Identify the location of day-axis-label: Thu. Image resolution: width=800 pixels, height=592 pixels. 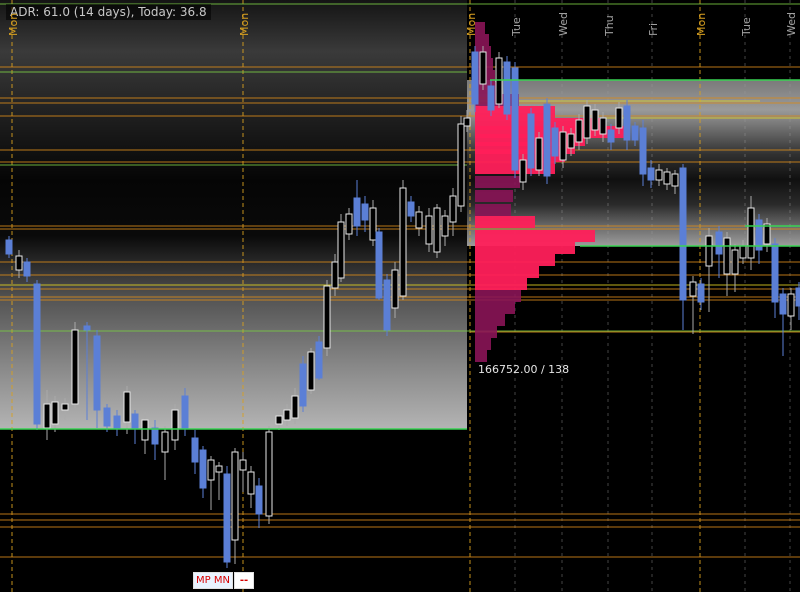
(609, 25).